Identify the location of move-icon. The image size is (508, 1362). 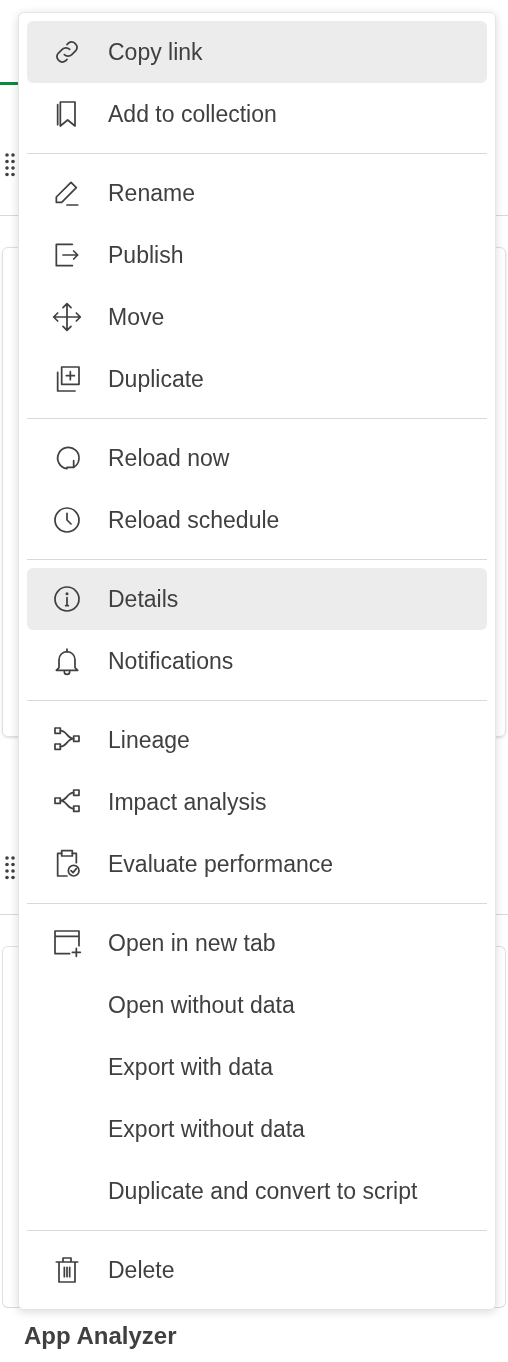
(67, 317).